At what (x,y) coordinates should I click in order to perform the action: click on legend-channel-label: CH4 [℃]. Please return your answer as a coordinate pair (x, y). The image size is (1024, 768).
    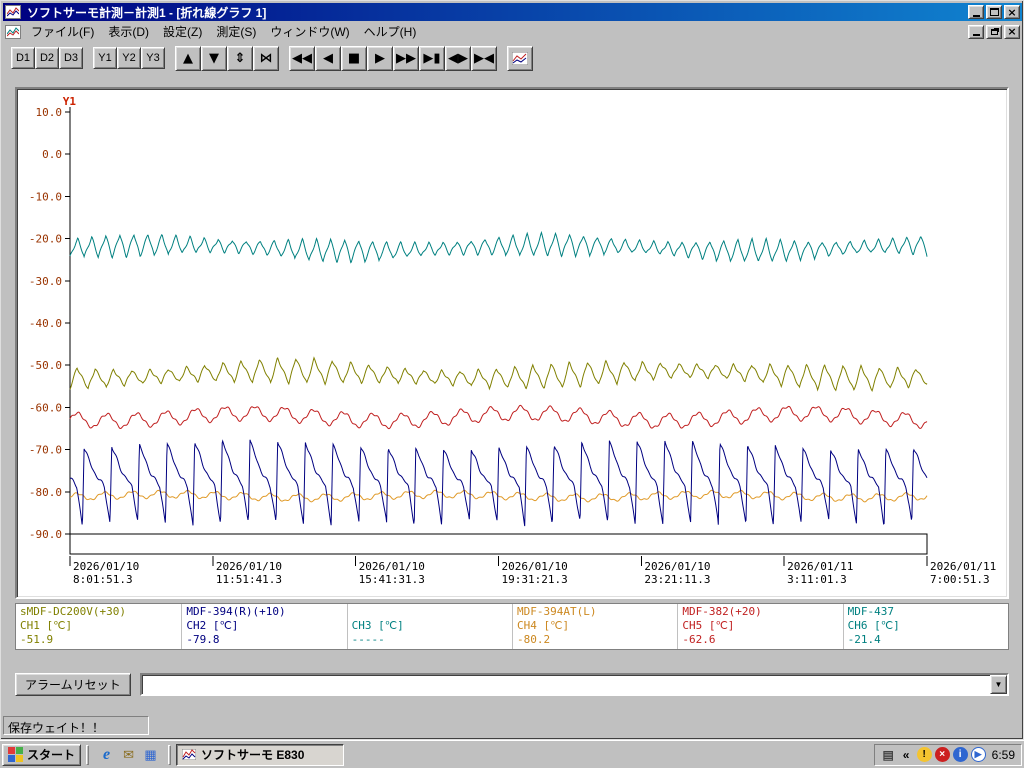
    Looking at the image, I should click on (543, 625).